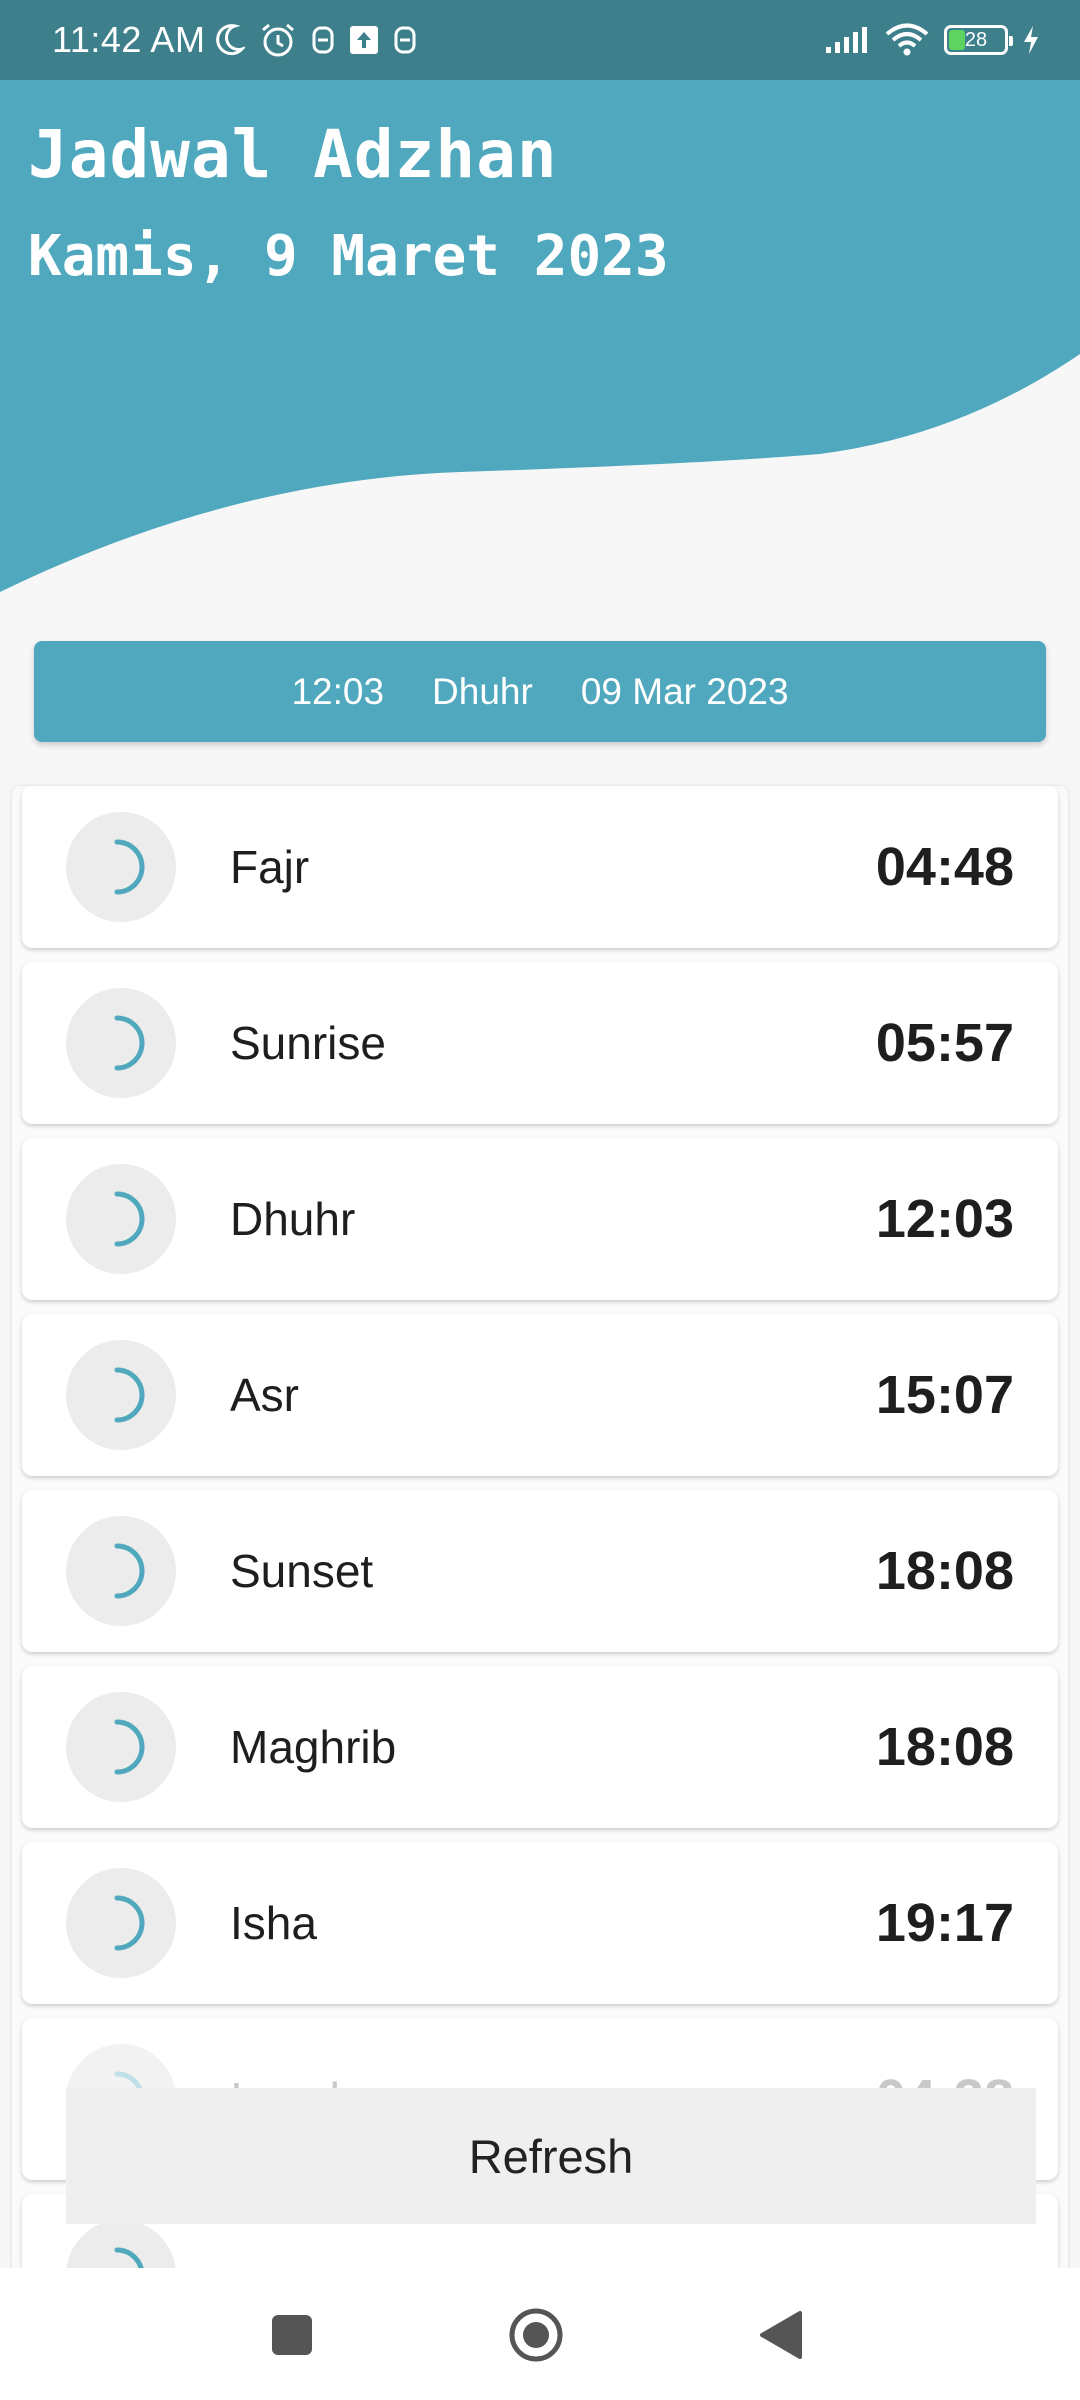 This screenshot has height=2400, width=1080. What do you see at coordinates (944, 1923) in the screenshot?
I see `prayer-time: 19:17` at bounding box center [944, 1923].